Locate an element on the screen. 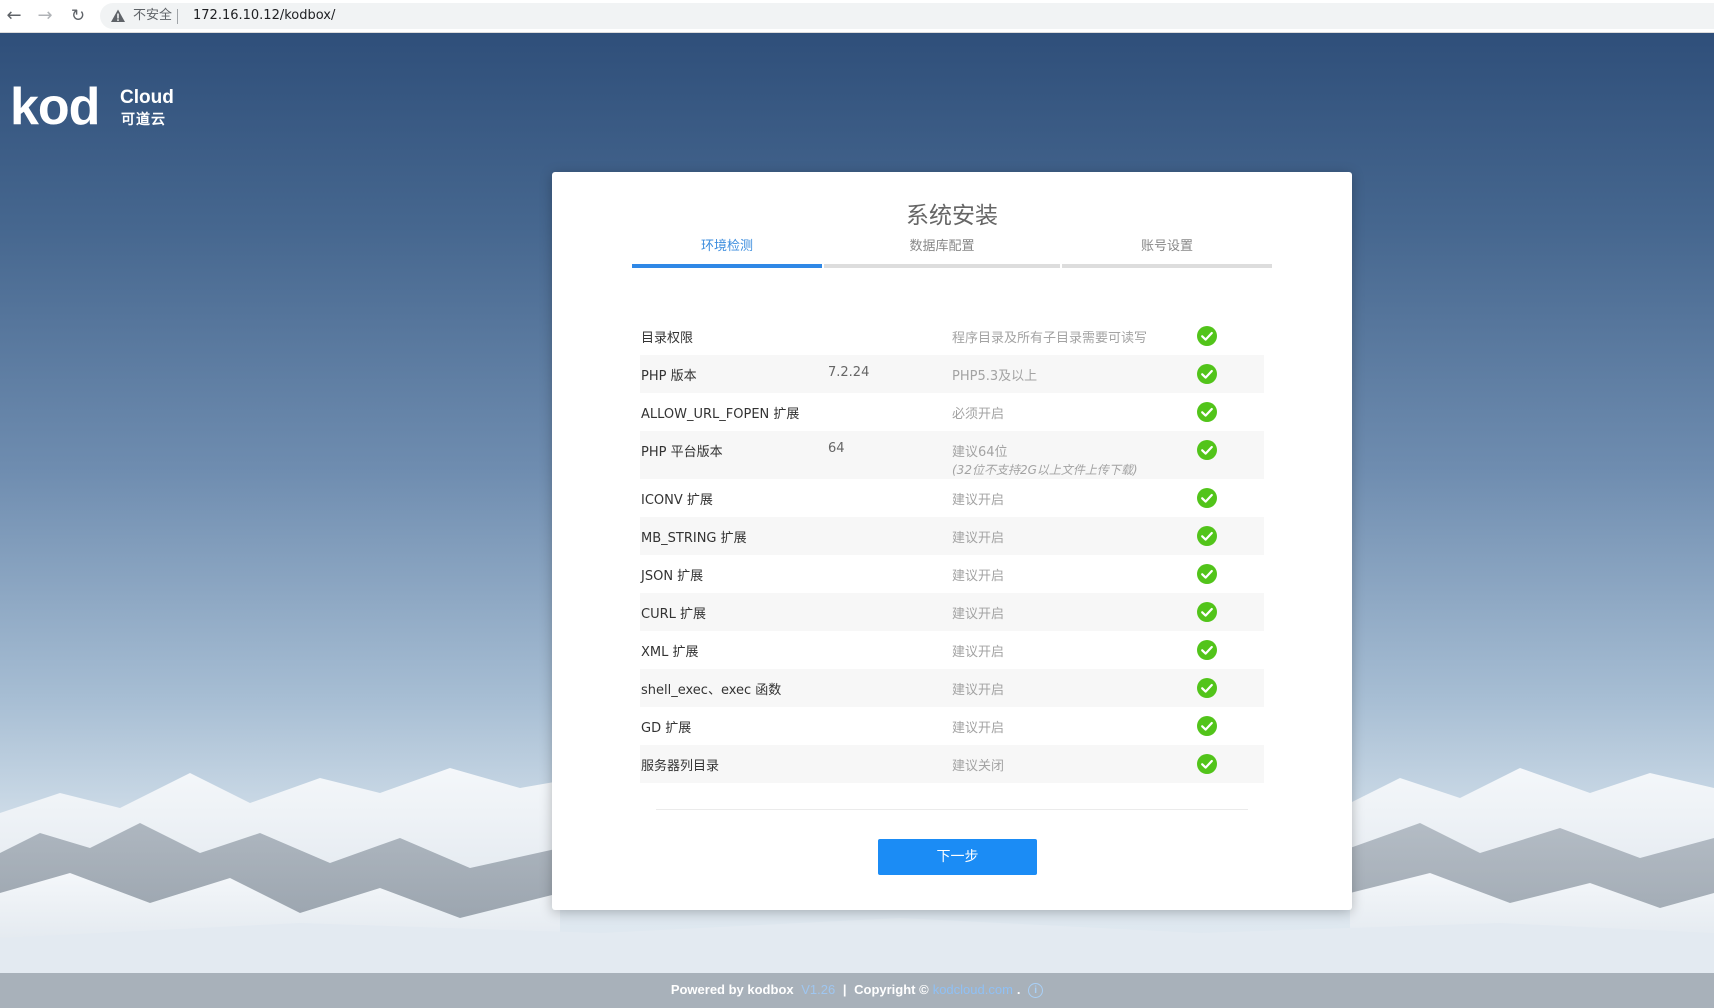 This screenshot has width=1714, height=1008. browser-toolbar: ← → ↻ 不安全 172.16.10.12/kodbox/ is located at coordinates (857, 16).